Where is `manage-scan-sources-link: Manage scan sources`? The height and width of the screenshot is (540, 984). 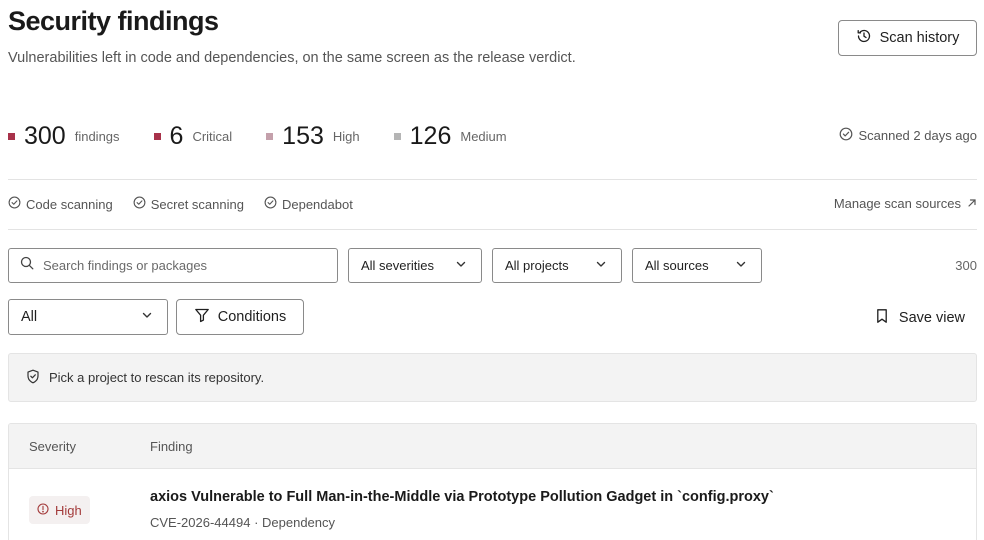 manage-scan-sources-link: Manage scan sources is located at coordinates (905, 203).